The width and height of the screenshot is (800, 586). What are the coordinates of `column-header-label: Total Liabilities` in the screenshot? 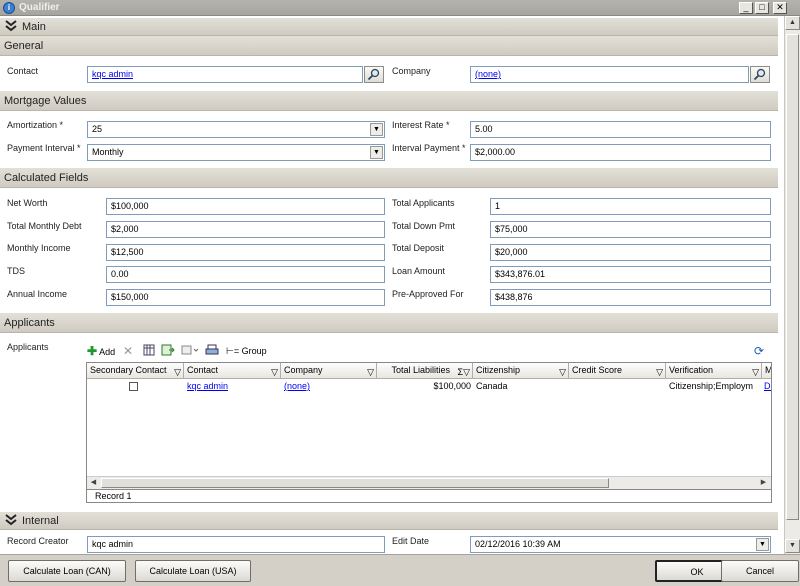 It's located at (420, 370).